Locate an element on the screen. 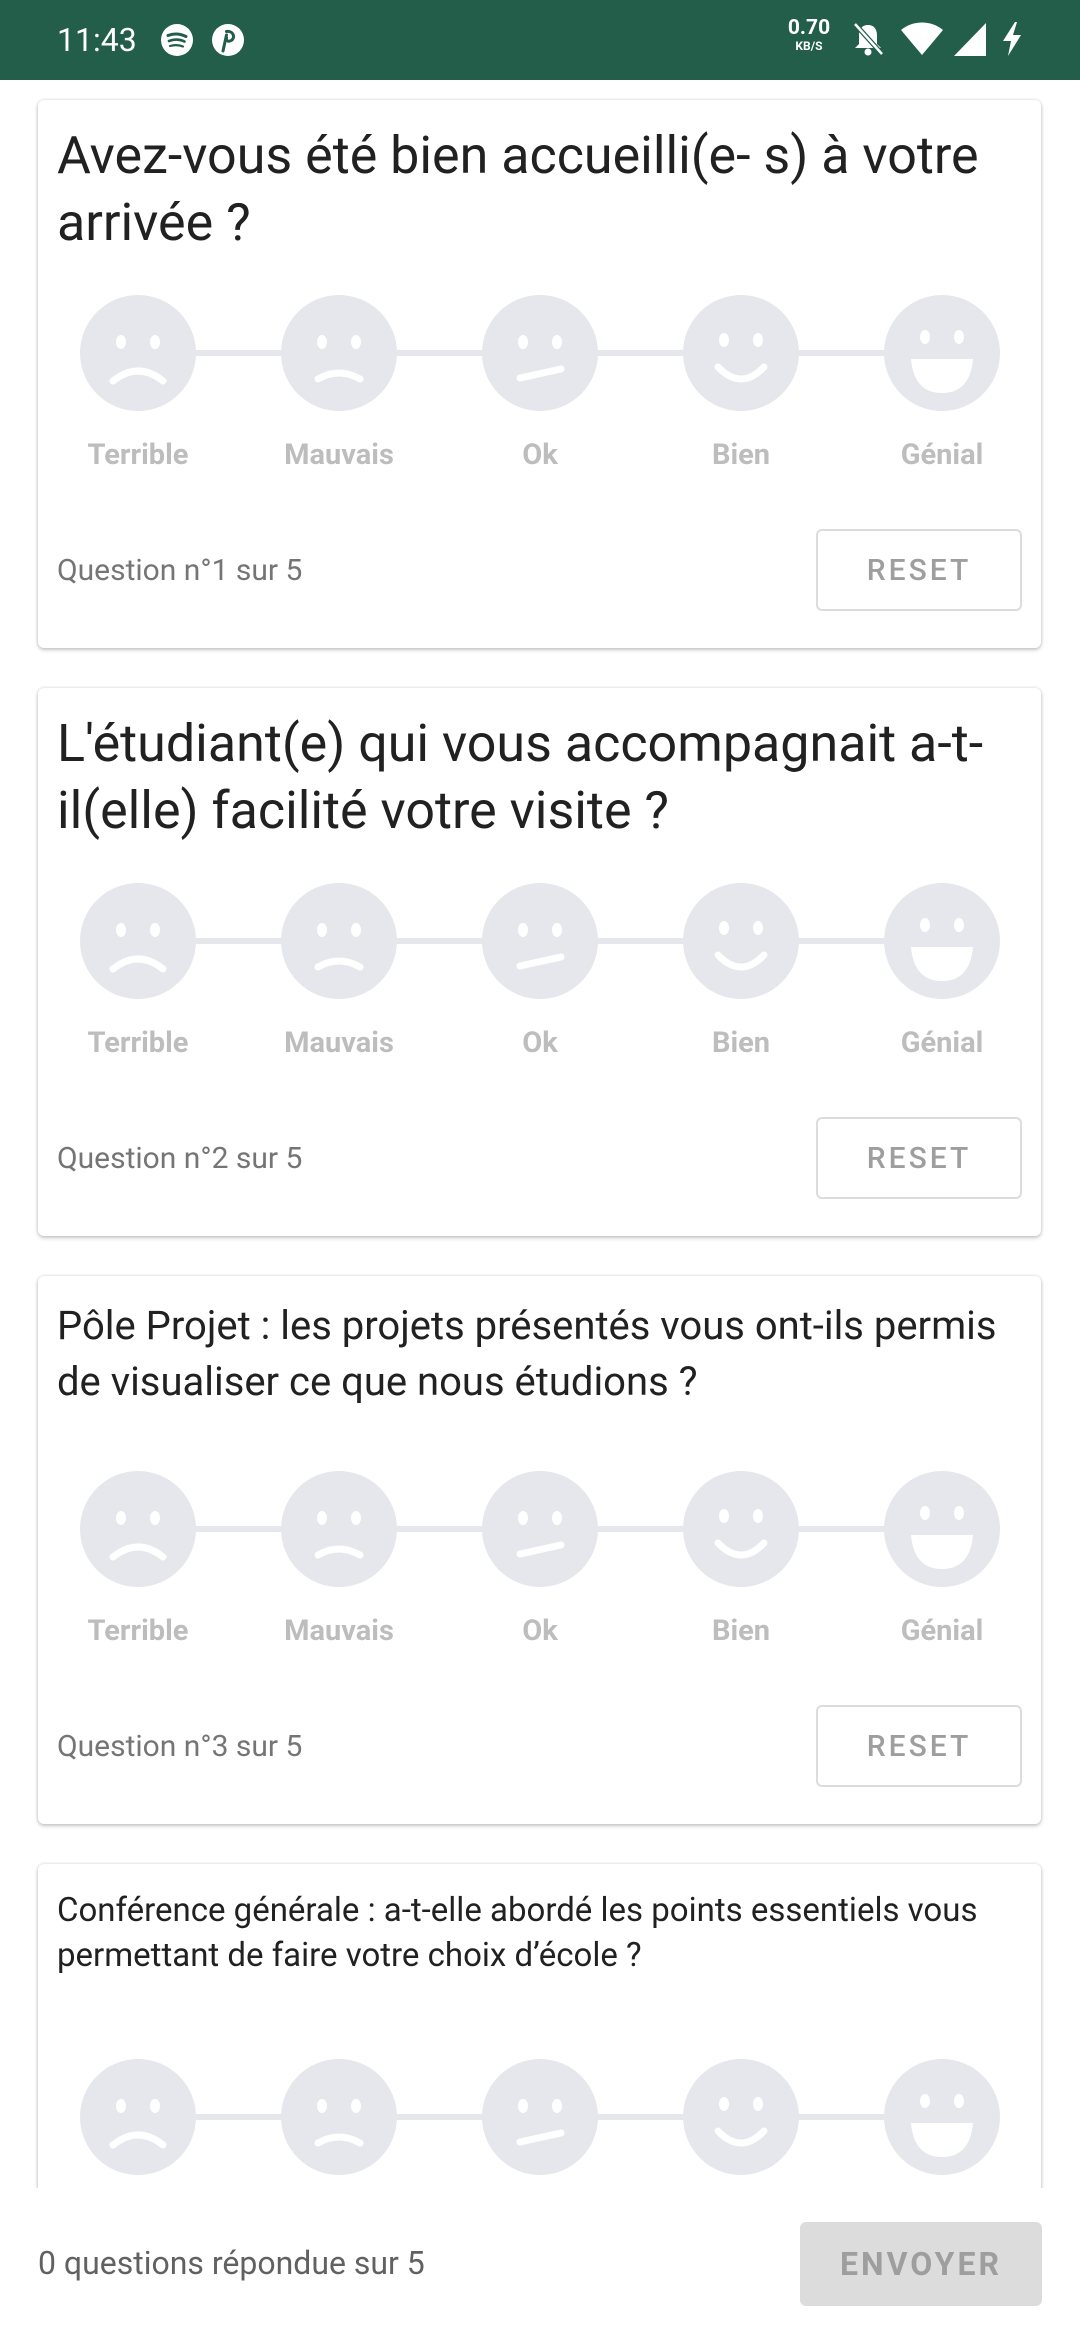 This screenshot has width=1080, height=2340. send-button: ENVOYER is located at coordinates (921, 2264).